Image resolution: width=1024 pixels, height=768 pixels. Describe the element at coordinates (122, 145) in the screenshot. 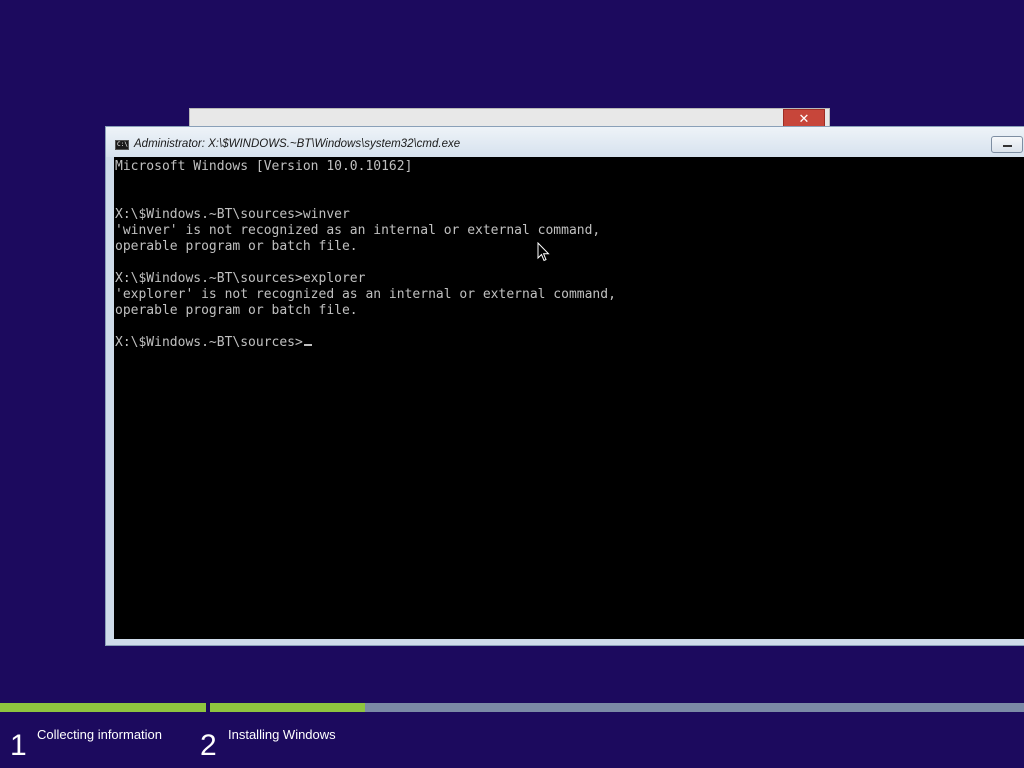

I see `cmd-app-icon: C:\` at that location.